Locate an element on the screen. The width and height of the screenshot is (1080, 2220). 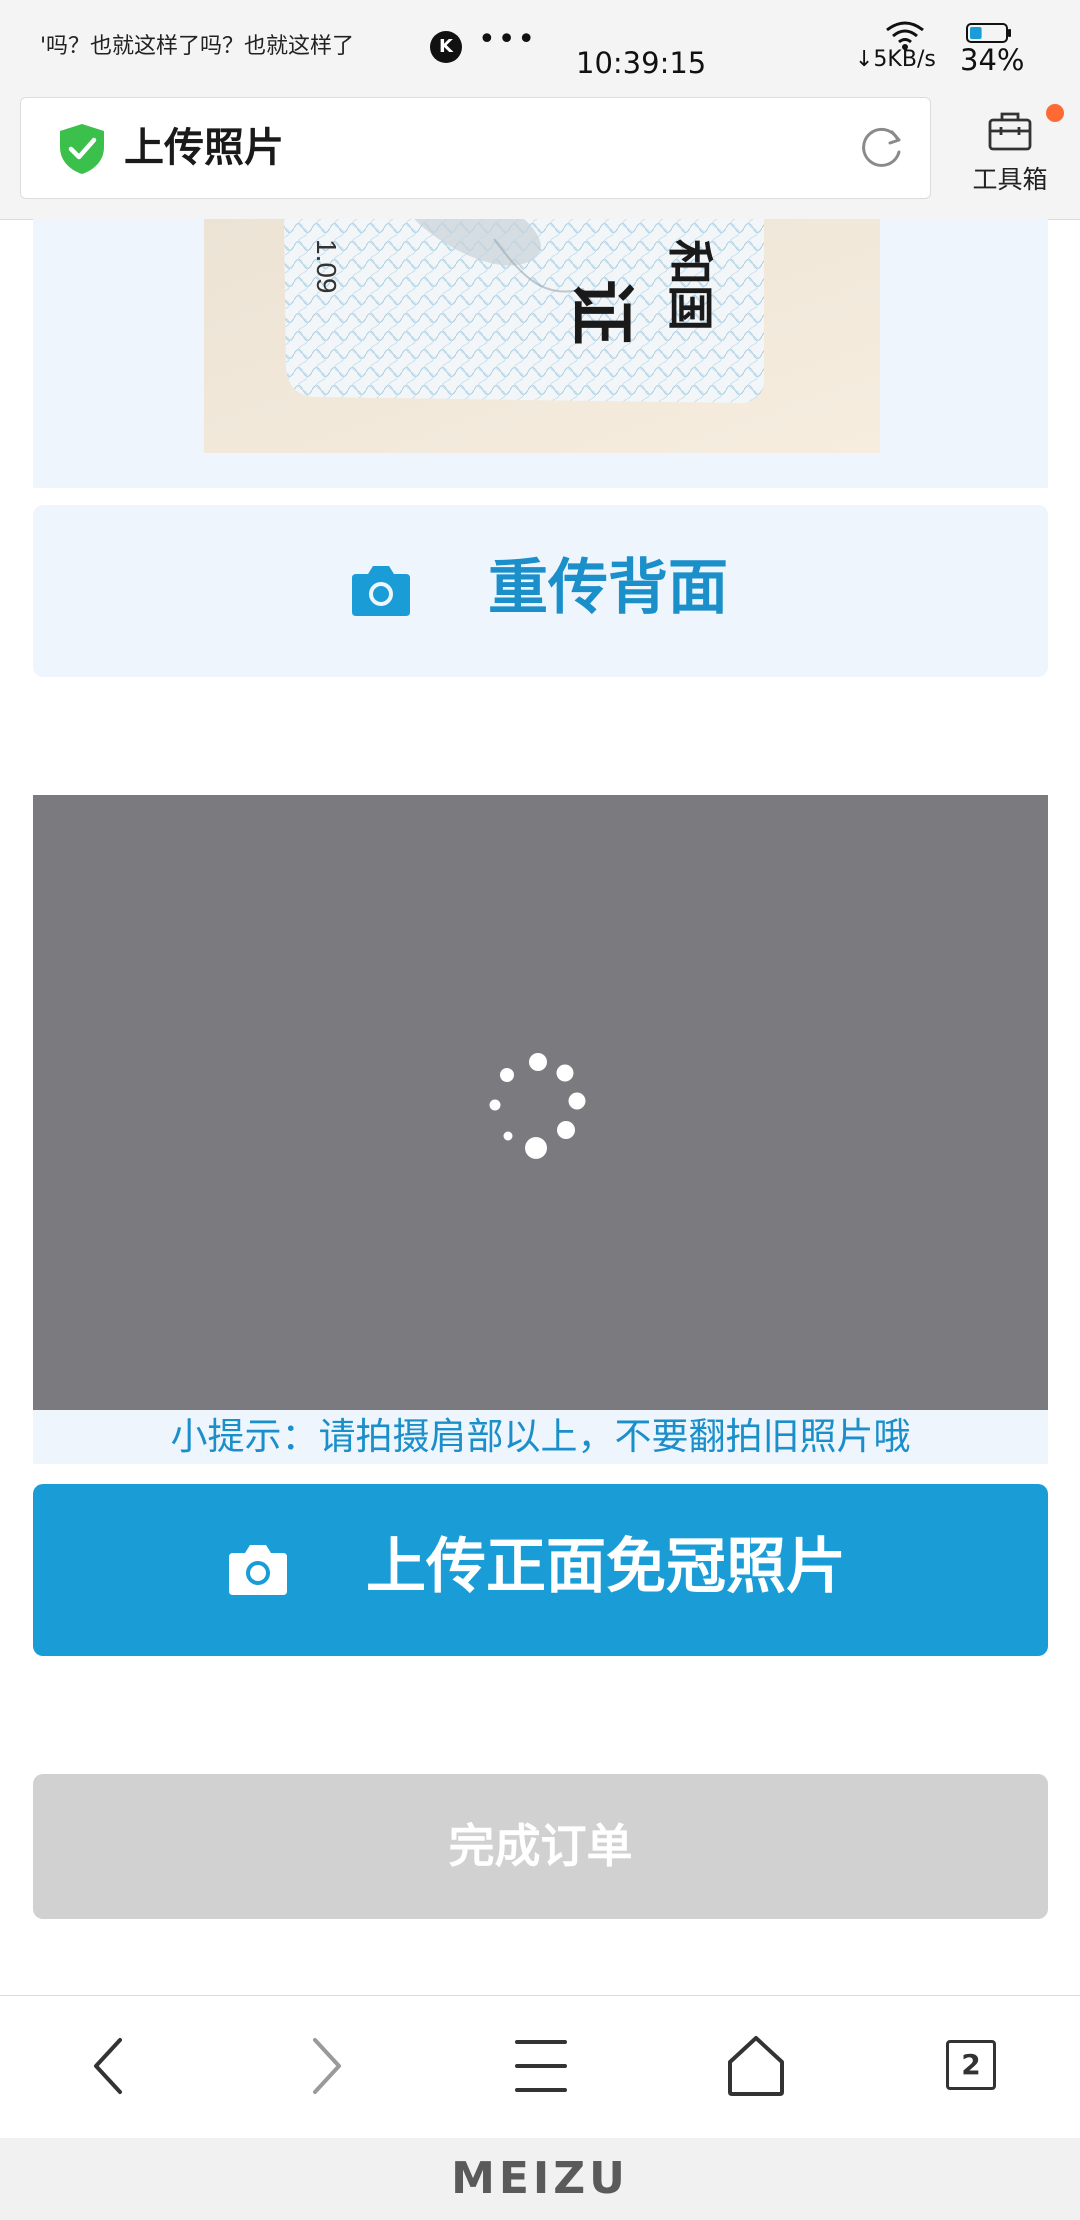
id-card-image: 和国 证 1.09 is located at coordinates (542, 336).